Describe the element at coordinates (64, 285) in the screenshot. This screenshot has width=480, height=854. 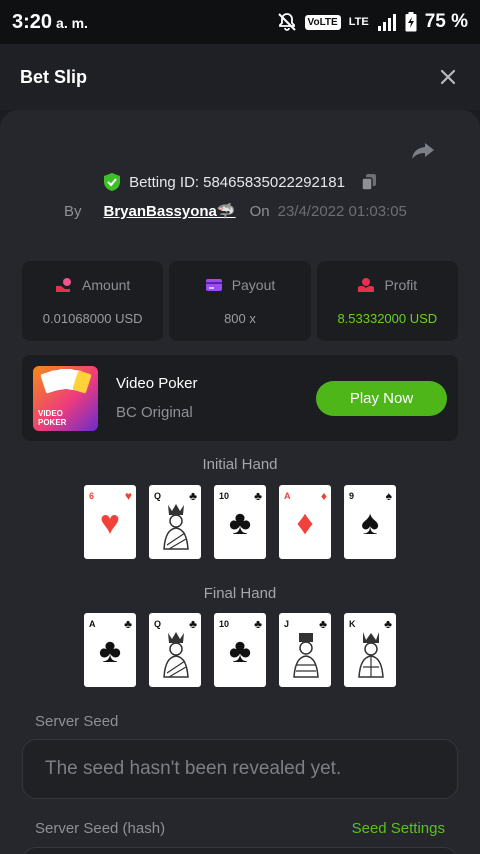
I see `coins-hand-icon` at that location.